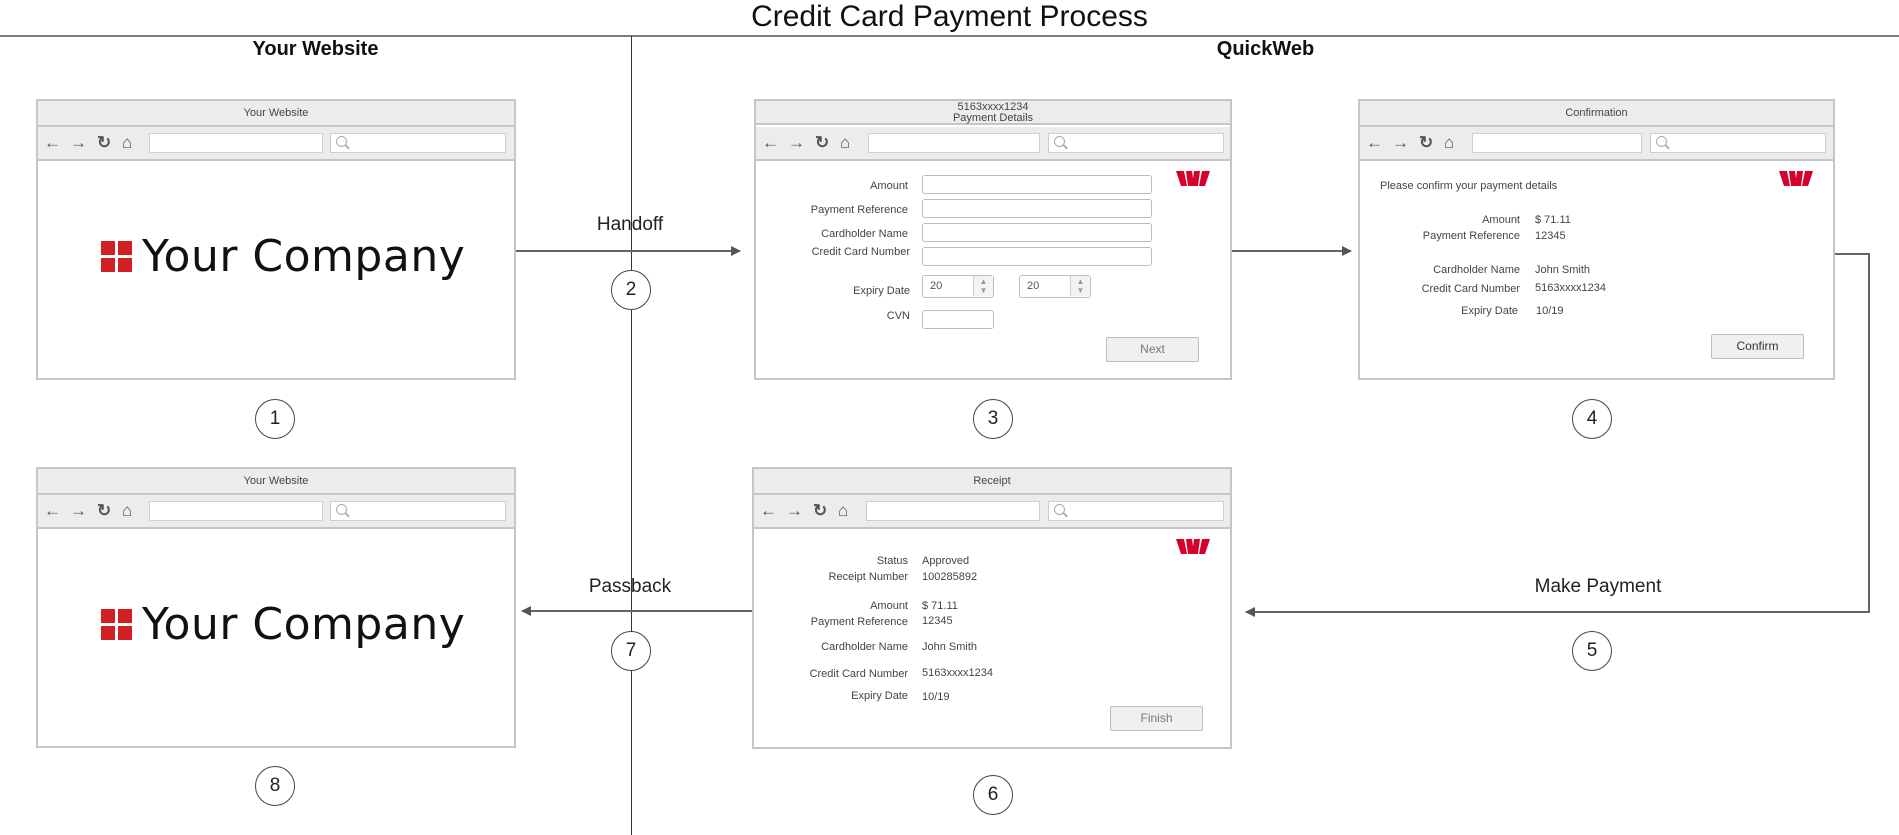  Describe the element at coordinates (1550, 236) in the screenshot. I see `confirm-payment-reference-value: 12345` at that location.